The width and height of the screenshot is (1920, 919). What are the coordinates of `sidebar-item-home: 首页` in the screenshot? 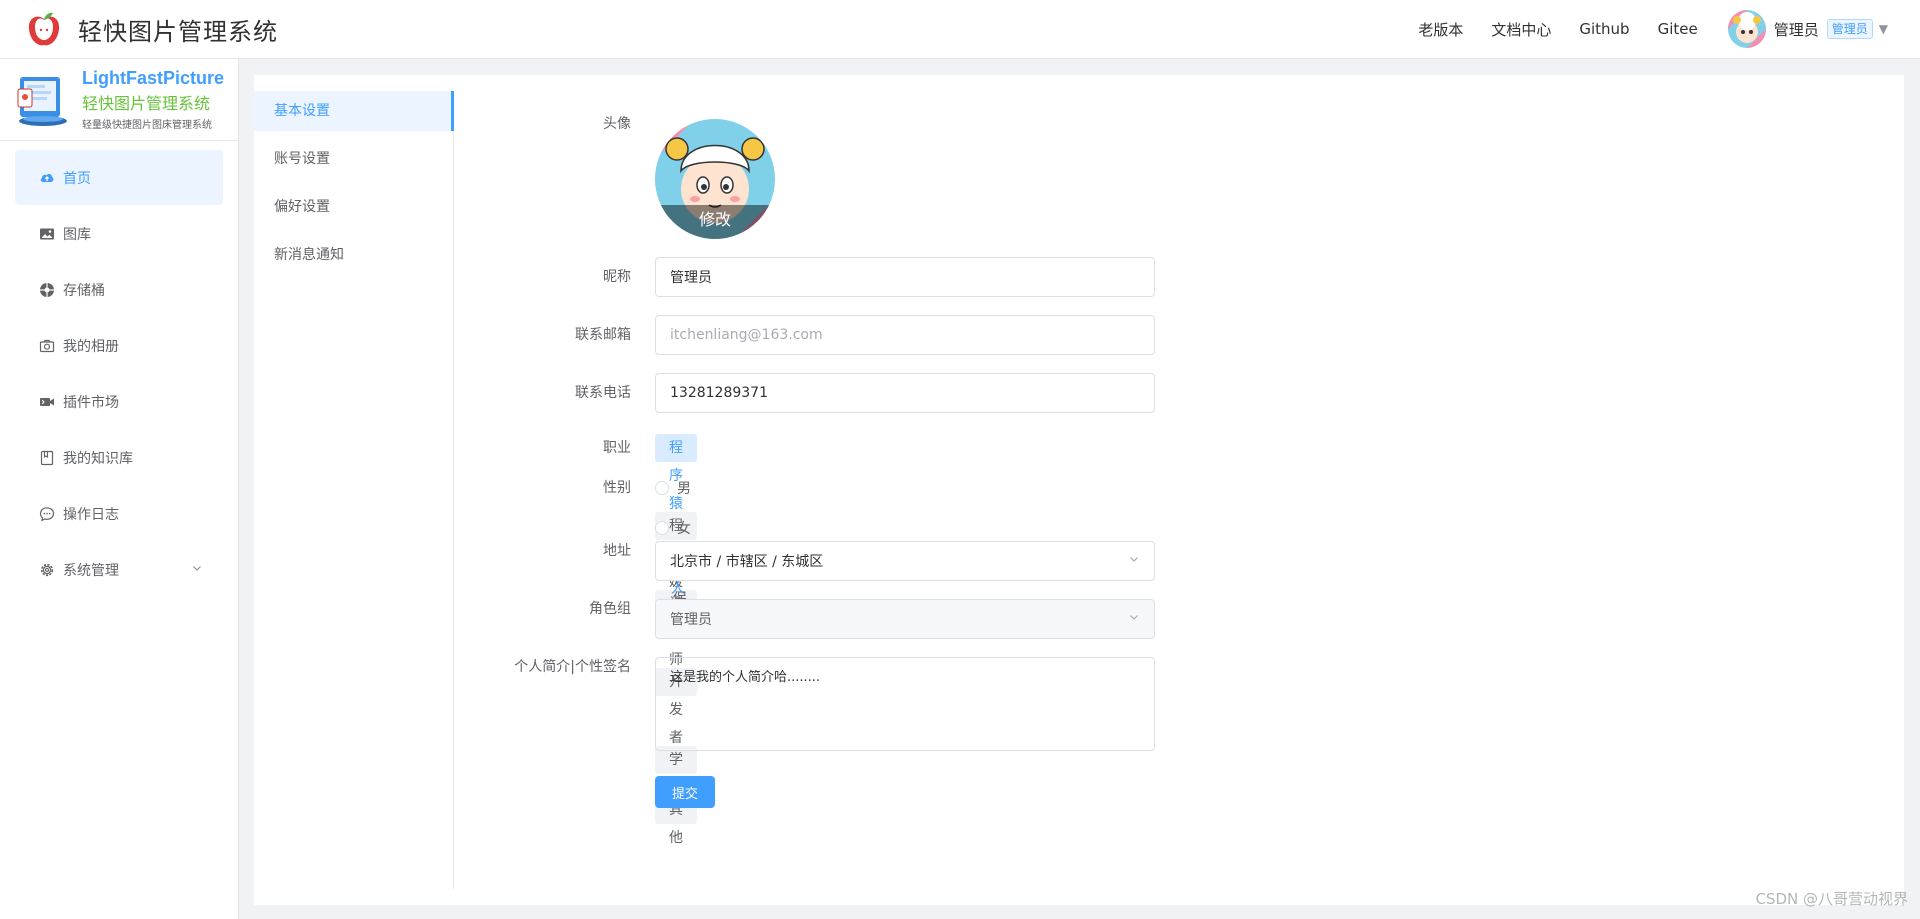 It's located at (119, 177).